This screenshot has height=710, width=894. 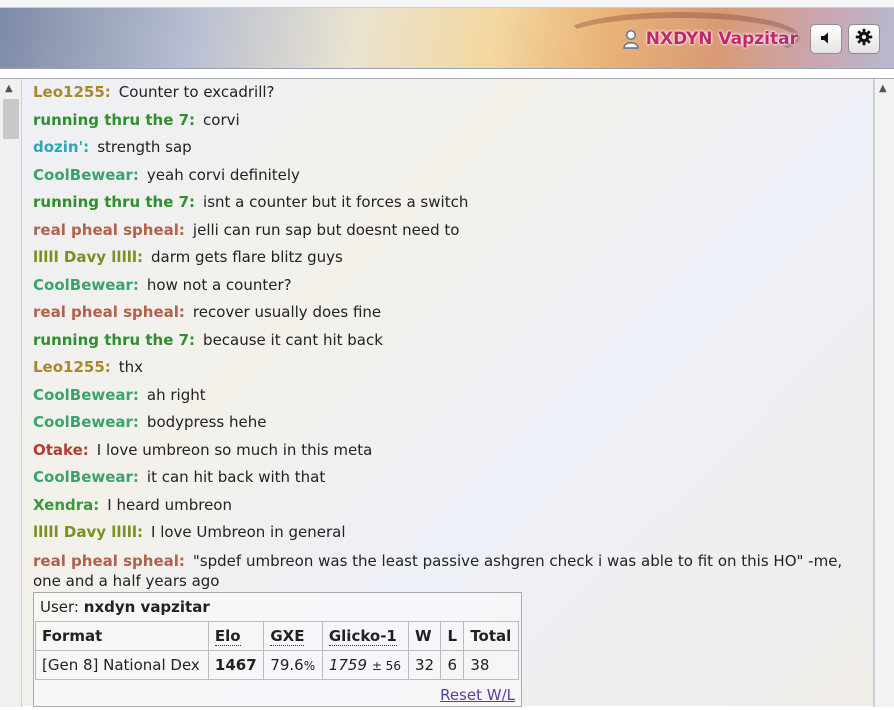 What do you see at coordinates (631, 39) in the screenshot?
I see `user-icon` at bounding box center [631, 39].